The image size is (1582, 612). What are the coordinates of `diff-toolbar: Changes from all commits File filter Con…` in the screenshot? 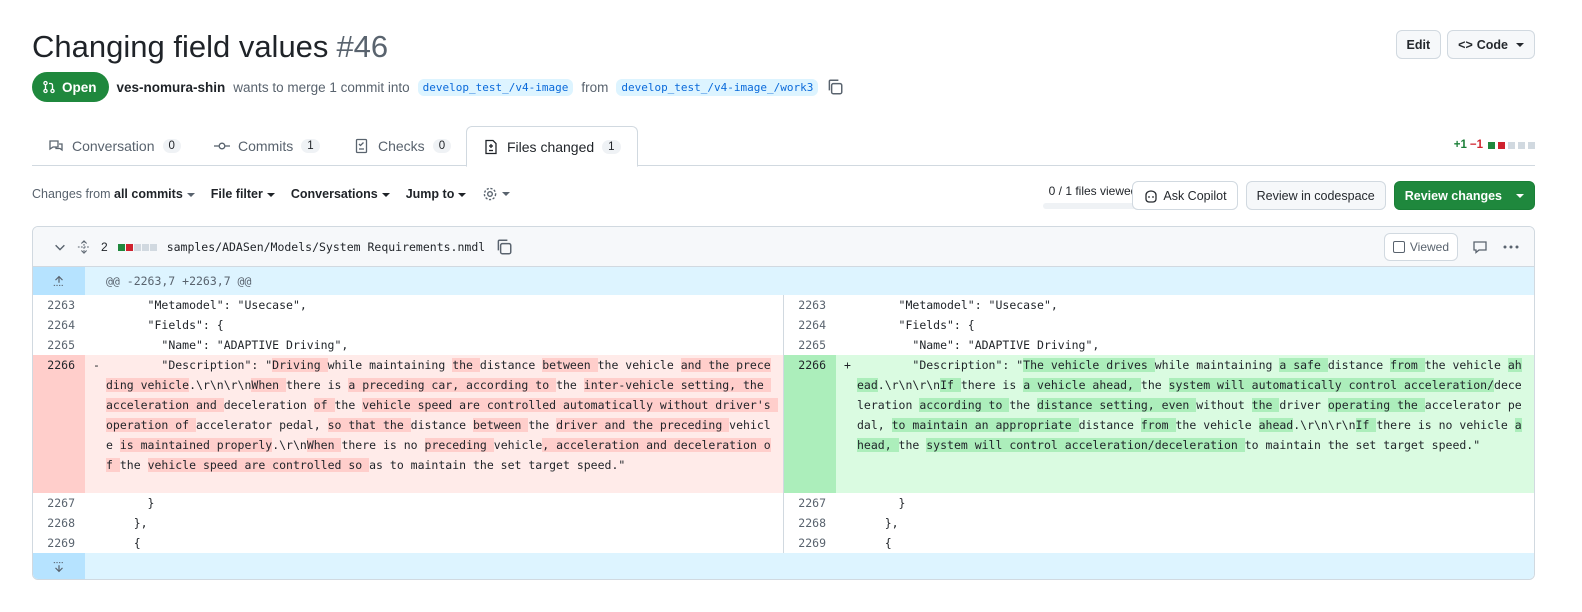 It's located at (271, 194).